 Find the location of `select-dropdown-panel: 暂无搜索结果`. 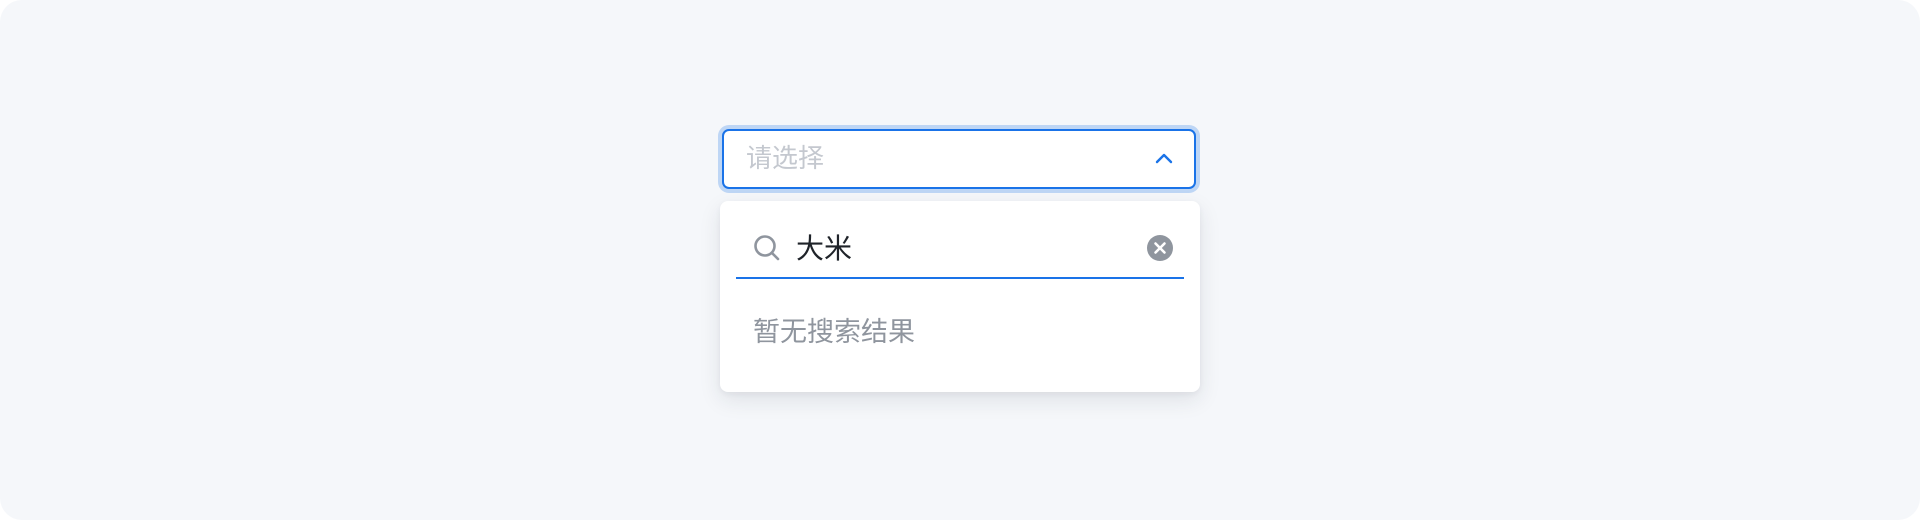

select-dropdown-panel: 暂无搜索结果 is located at coordinates (960, 296).